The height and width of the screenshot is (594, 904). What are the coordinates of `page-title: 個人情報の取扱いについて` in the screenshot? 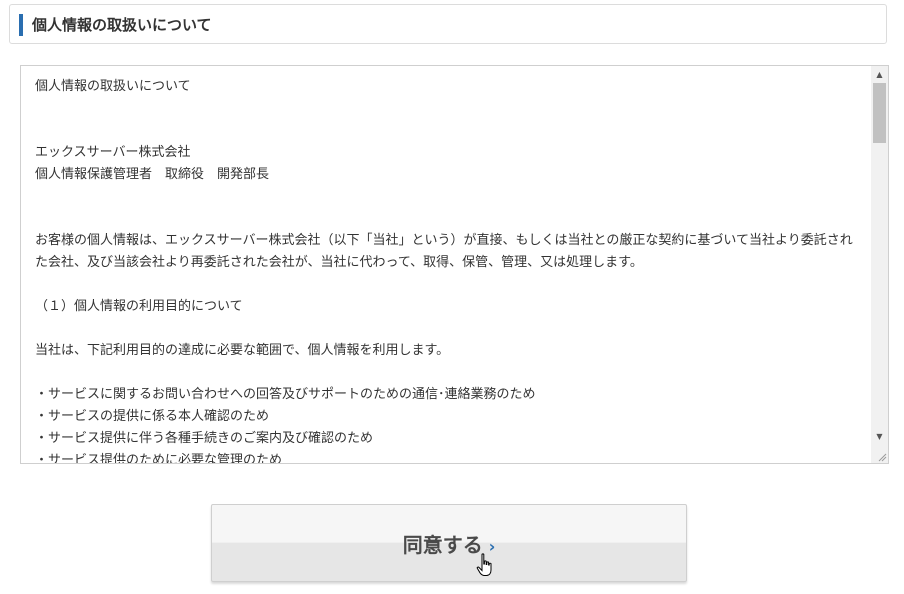 It's located at (122, 25).